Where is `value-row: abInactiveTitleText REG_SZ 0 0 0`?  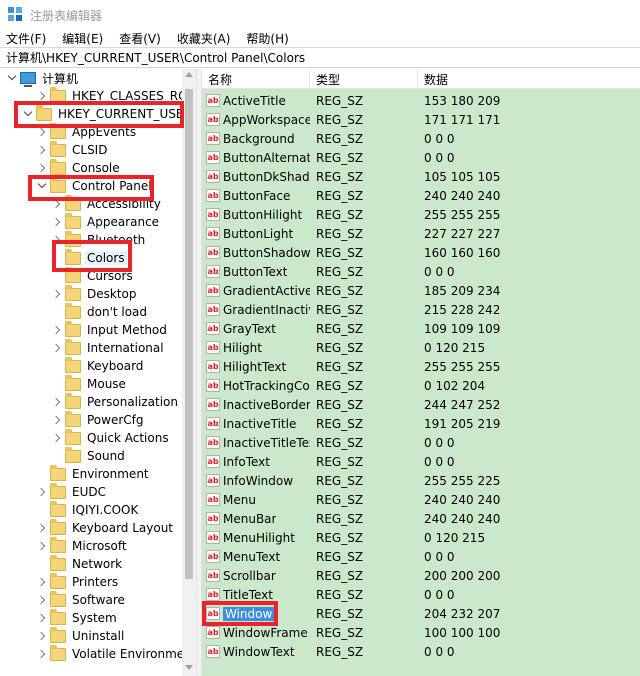 value-row: abInactiveTitleText REG_SZ 0 0 0 is located at coordinates (421, 442).